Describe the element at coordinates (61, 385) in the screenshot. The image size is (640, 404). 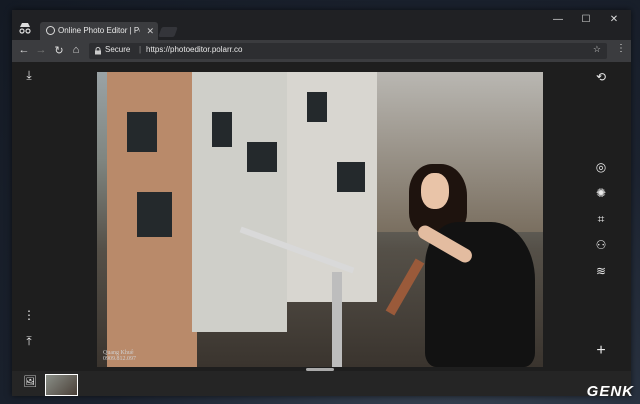
I see `photo-thumbnail` at that location.